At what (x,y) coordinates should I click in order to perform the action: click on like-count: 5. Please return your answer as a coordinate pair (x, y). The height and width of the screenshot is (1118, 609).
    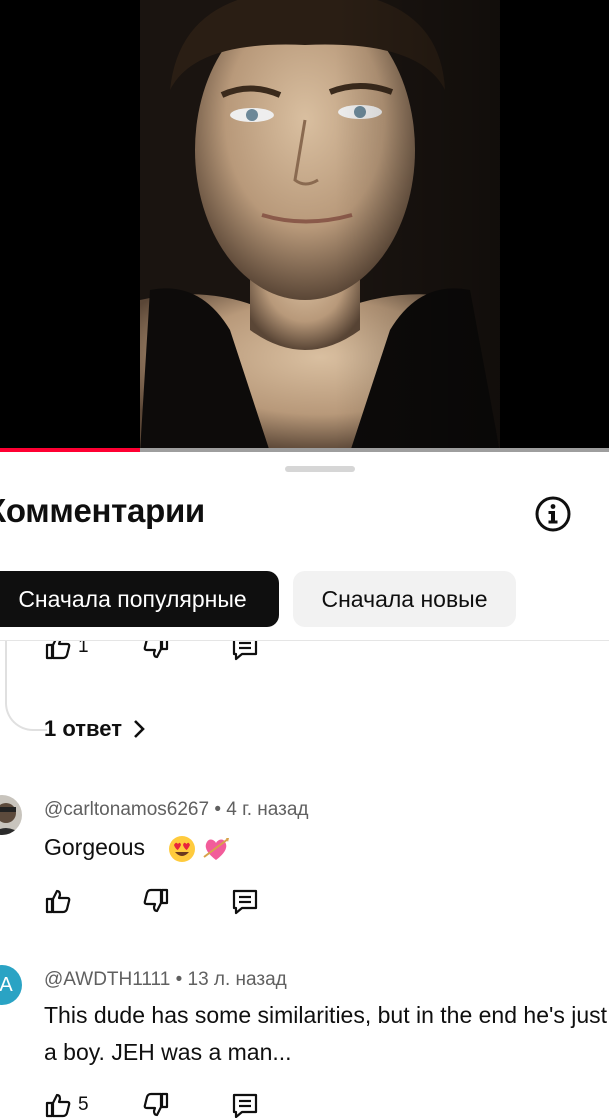
    Looking at the image, I should click on (83, 1104).